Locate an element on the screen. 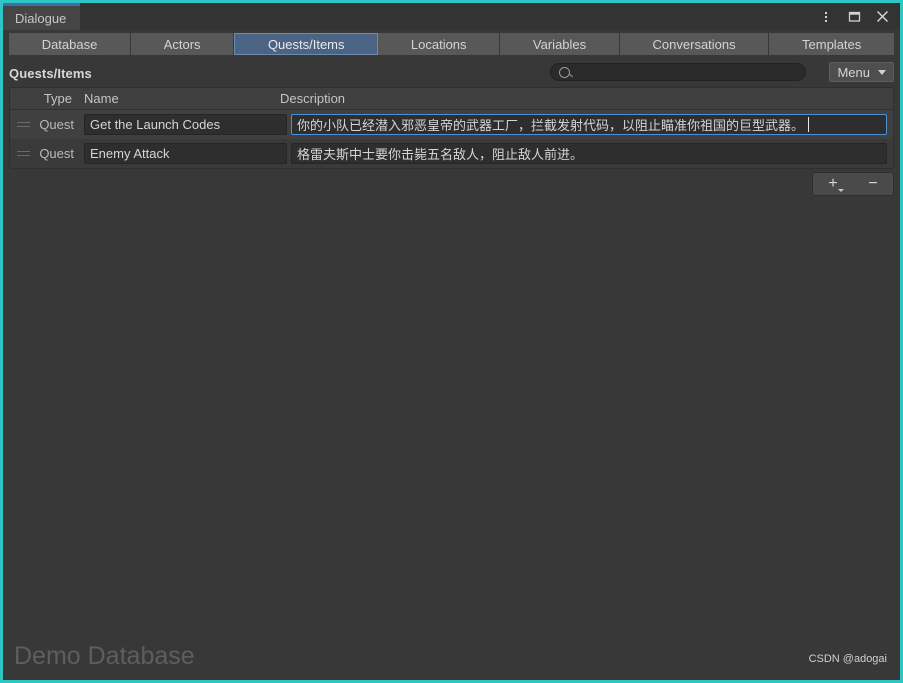 The image size is (903, 683). column-header-type: Type is located at coordinates (57, 98).